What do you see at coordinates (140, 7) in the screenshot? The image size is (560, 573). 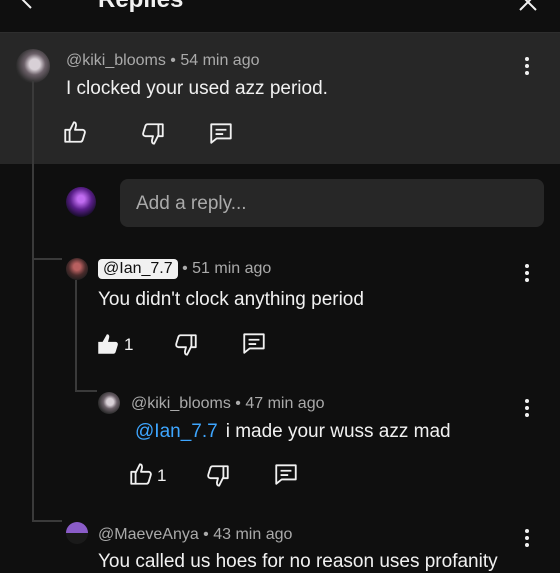 I see `page-title: Replies` at bounding box center [140, 7].